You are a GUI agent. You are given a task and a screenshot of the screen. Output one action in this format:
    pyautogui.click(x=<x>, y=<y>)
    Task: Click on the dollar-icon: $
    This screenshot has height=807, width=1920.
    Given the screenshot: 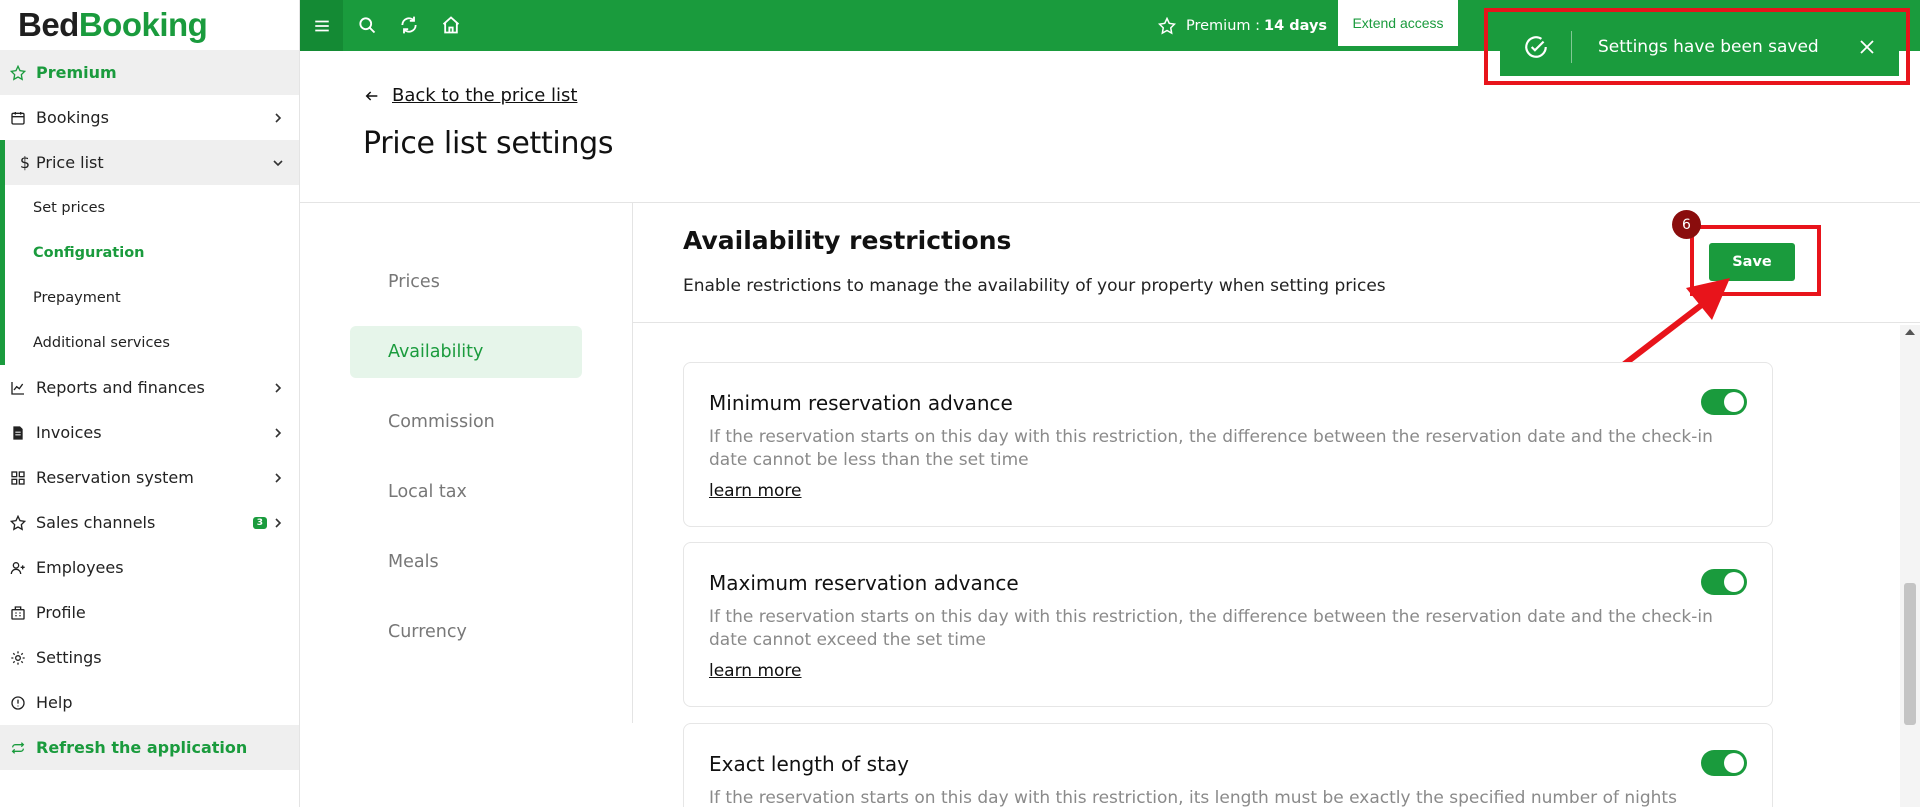 What is the action you would take?
    pyautogui.click(x=25, y=162)
    